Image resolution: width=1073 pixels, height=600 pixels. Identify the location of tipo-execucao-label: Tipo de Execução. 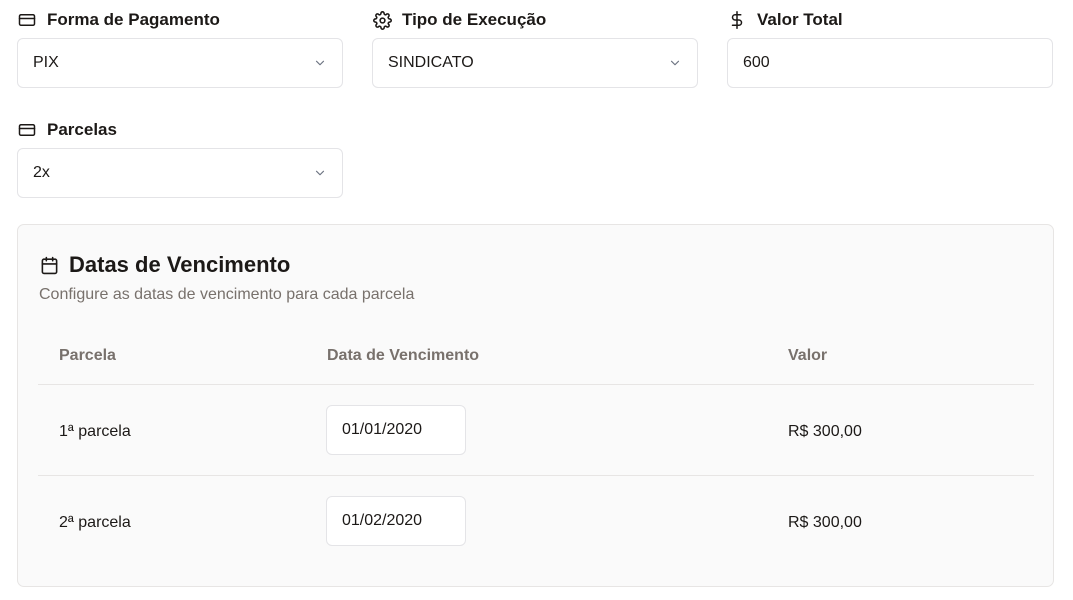
(535, 20).